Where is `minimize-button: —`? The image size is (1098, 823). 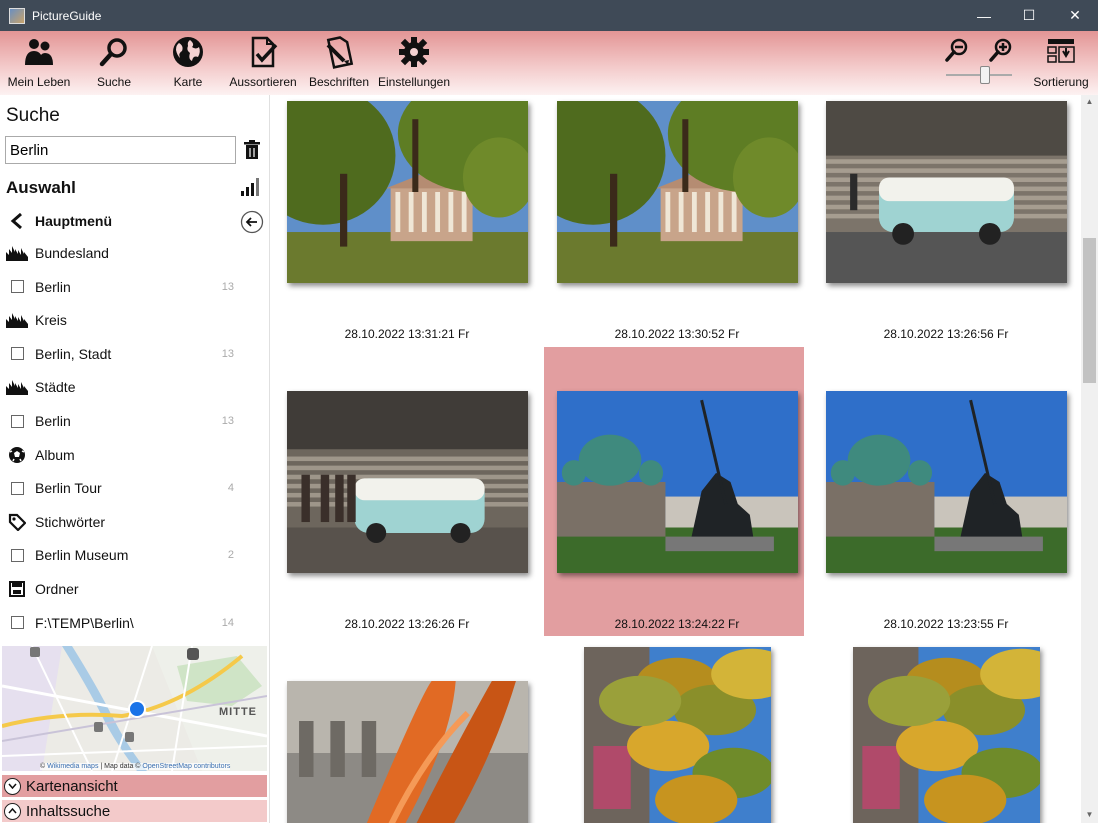
minimize-button: — is located at coordinates (984, 15).